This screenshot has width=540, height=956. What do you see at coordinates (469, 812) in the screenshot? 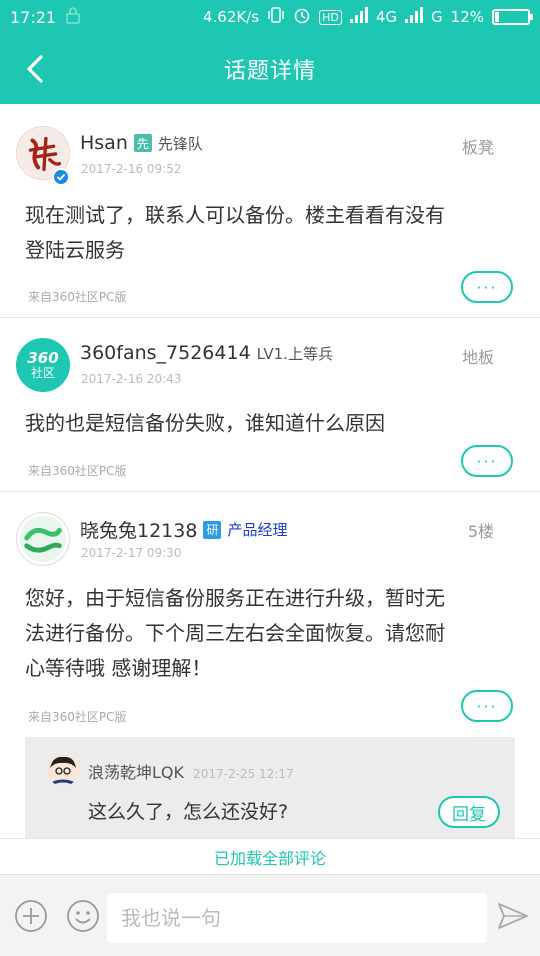
I see `reply-button: 回复` at bounding box center [469, 812].